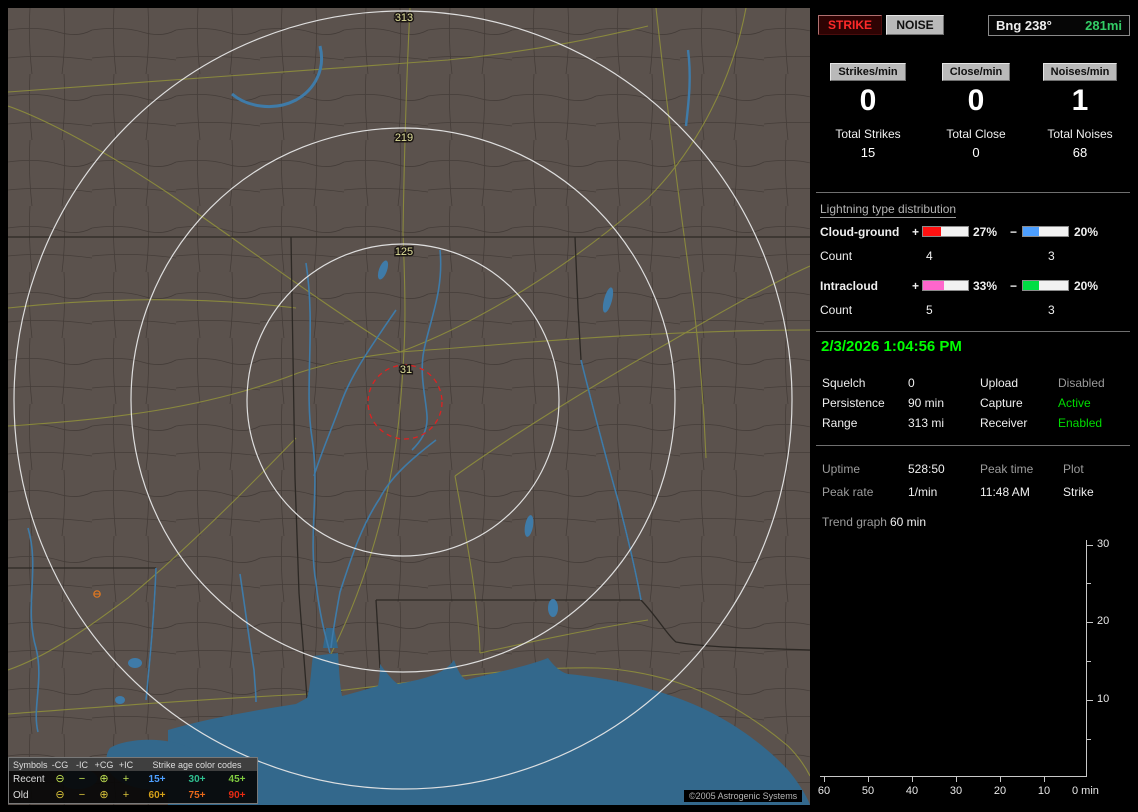 This screenshot has height=812, width=1138. I want to click on total-strikes-value: 15, so click(868, 152).